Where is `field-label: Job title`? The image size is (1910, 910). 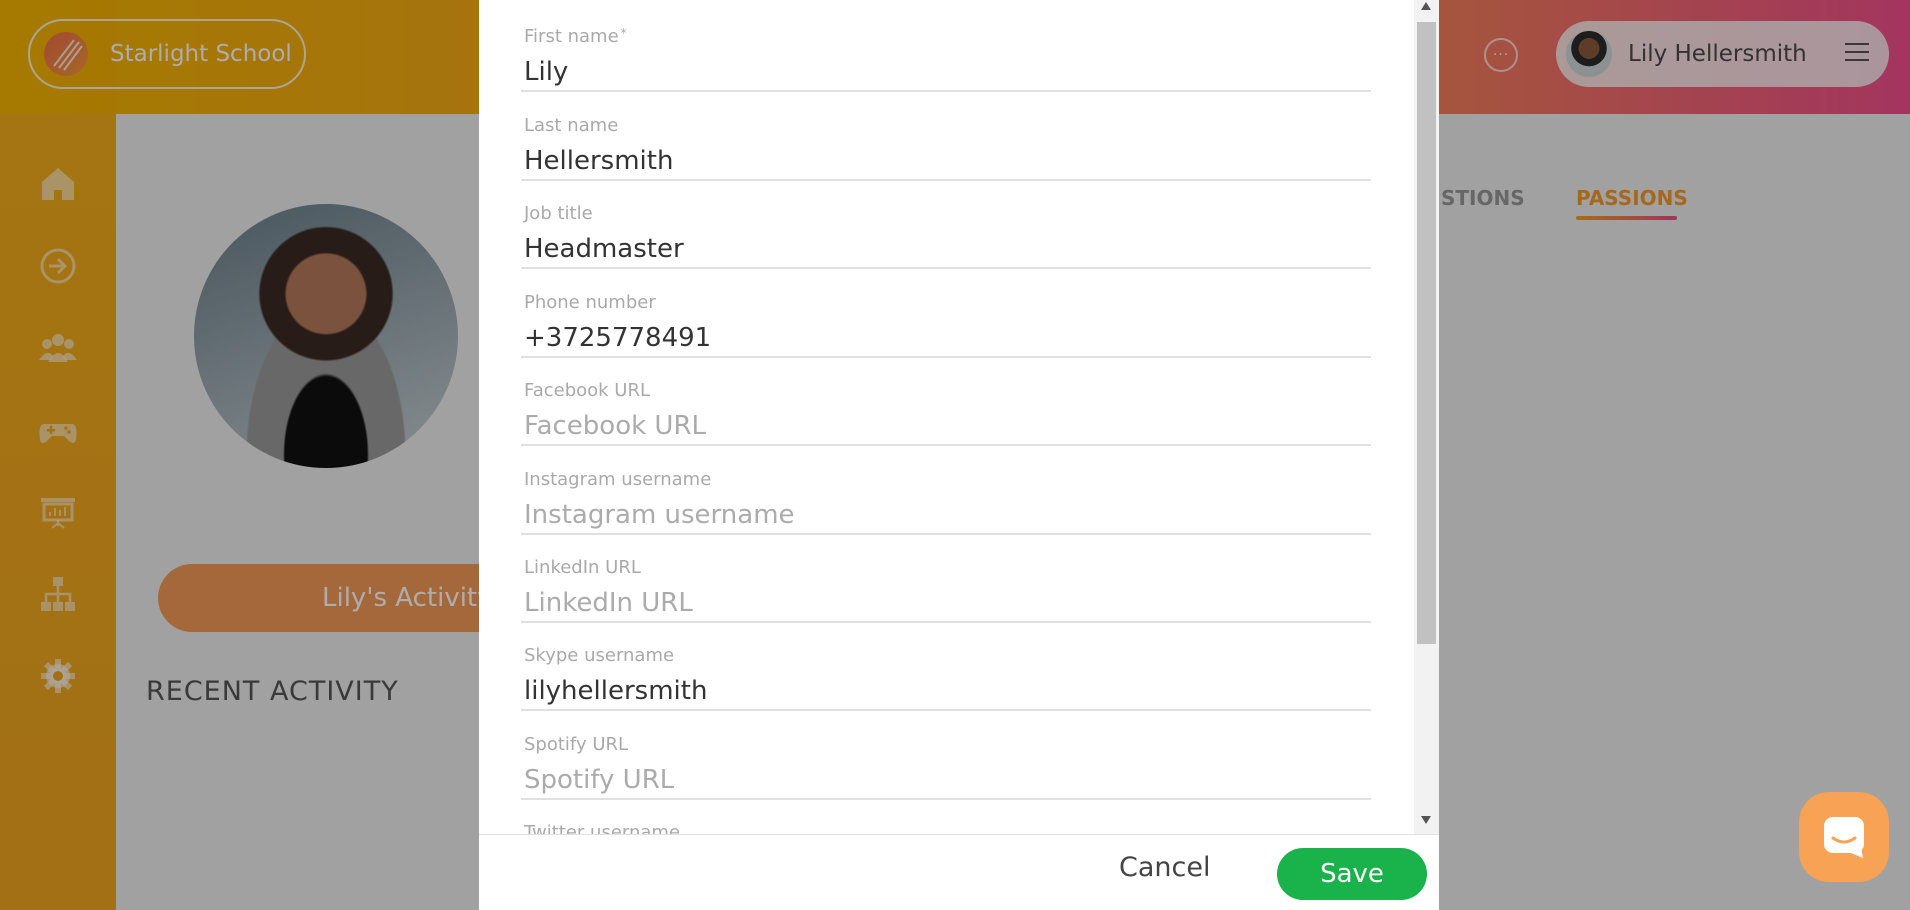
field-label: Job title is located at coordinates (558, 213).